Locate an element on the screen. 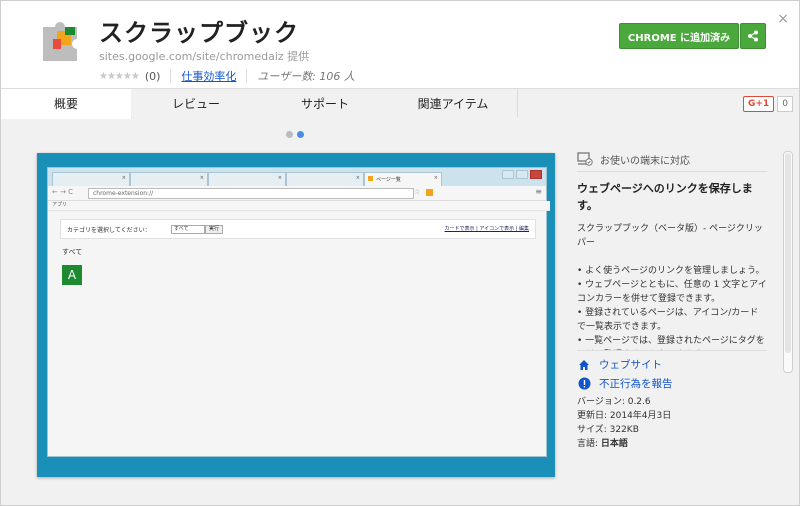  meta-row: ★★★★★ (0) 仕事効率化 ユーザー数: 106 人 is located at coordinates (227, 76).